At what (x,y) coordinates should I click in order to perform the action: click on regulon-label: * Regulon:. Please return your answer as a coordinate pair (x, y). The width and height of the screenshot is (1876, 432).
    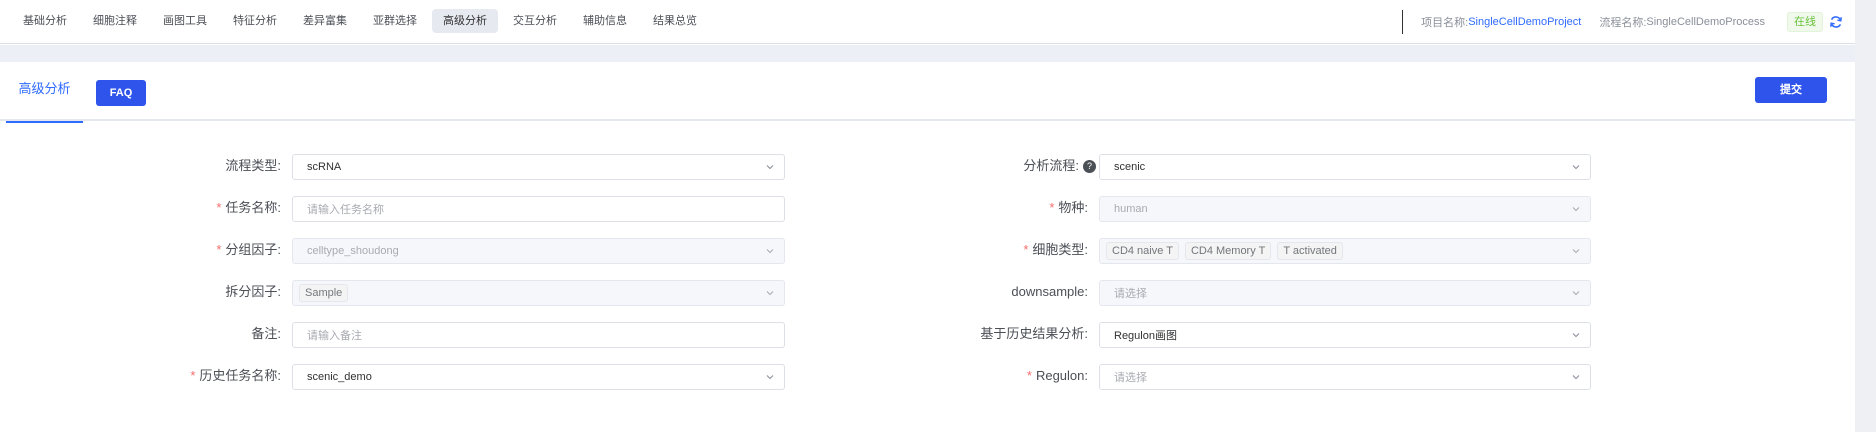
    Looking at the image, I should click on (1057, 375).